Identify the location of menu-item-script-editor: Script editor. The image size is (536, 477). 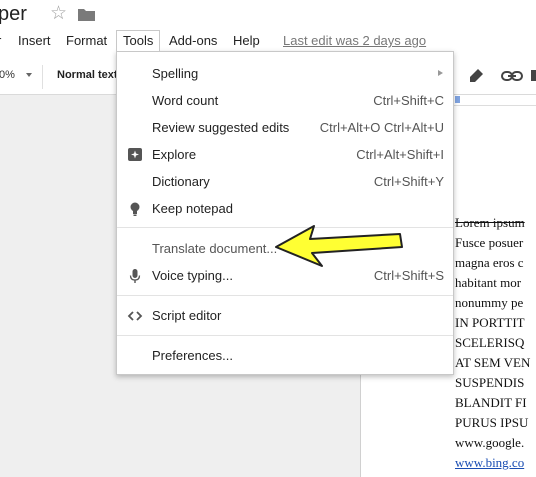
(285, 315).